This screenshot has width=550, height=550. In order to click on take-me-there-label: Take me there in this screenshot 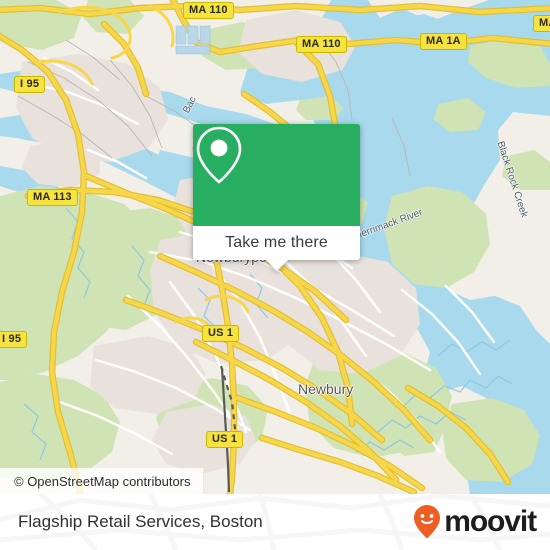, I will do `click(276, 242)`.